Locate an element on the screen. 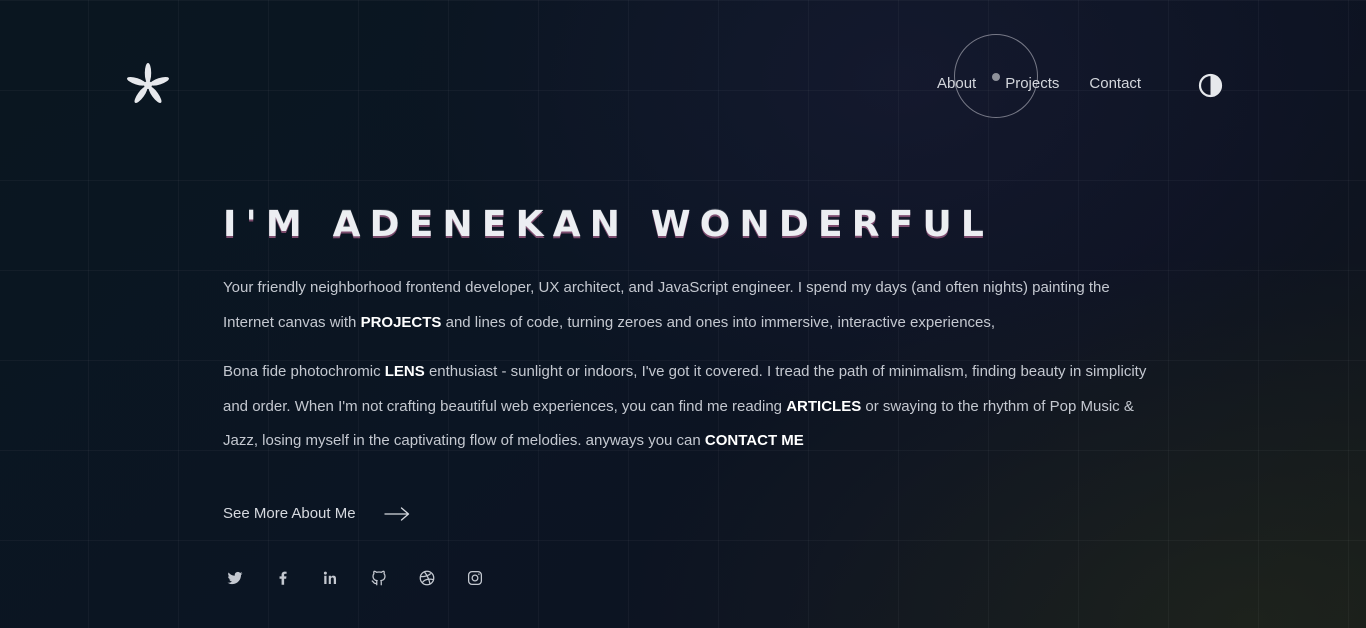 This screenshot has height=628, width=1366. bio-text-1: Bona fide photochromic is located at coordinates (304, 371).